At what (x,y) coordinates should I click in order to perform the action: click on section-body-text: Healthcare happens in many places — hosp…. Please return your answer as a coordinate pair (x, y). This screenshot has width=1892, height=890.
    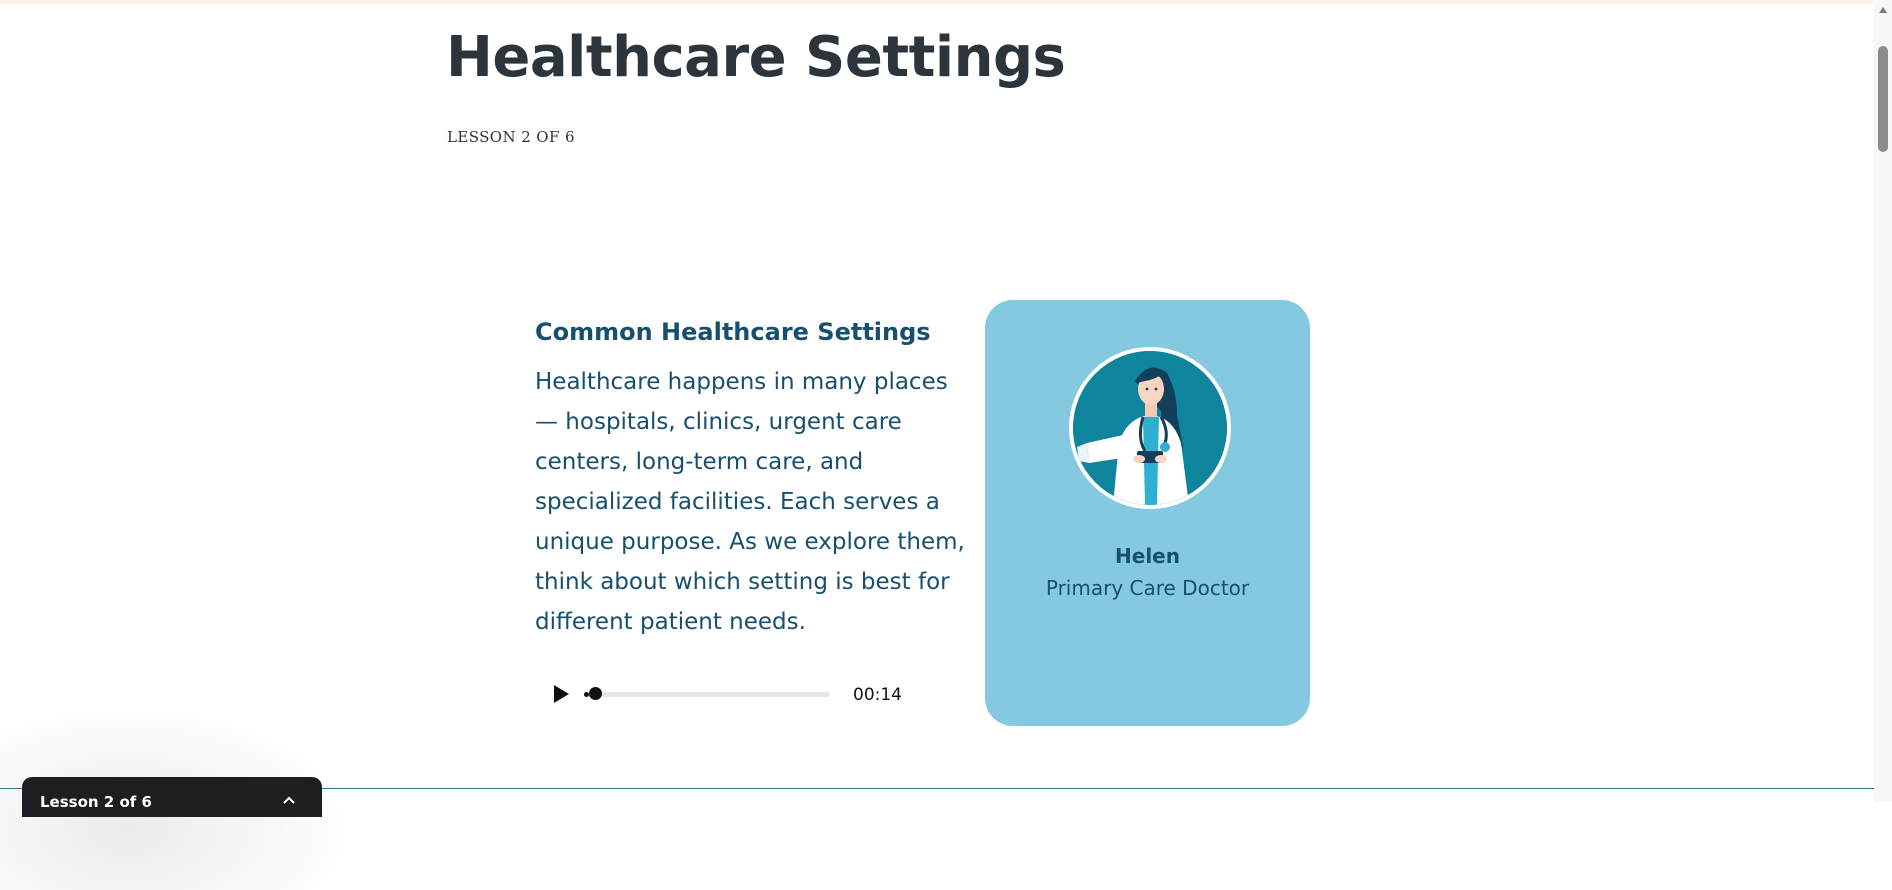
    Looking at the image, I should click on (750, 502).